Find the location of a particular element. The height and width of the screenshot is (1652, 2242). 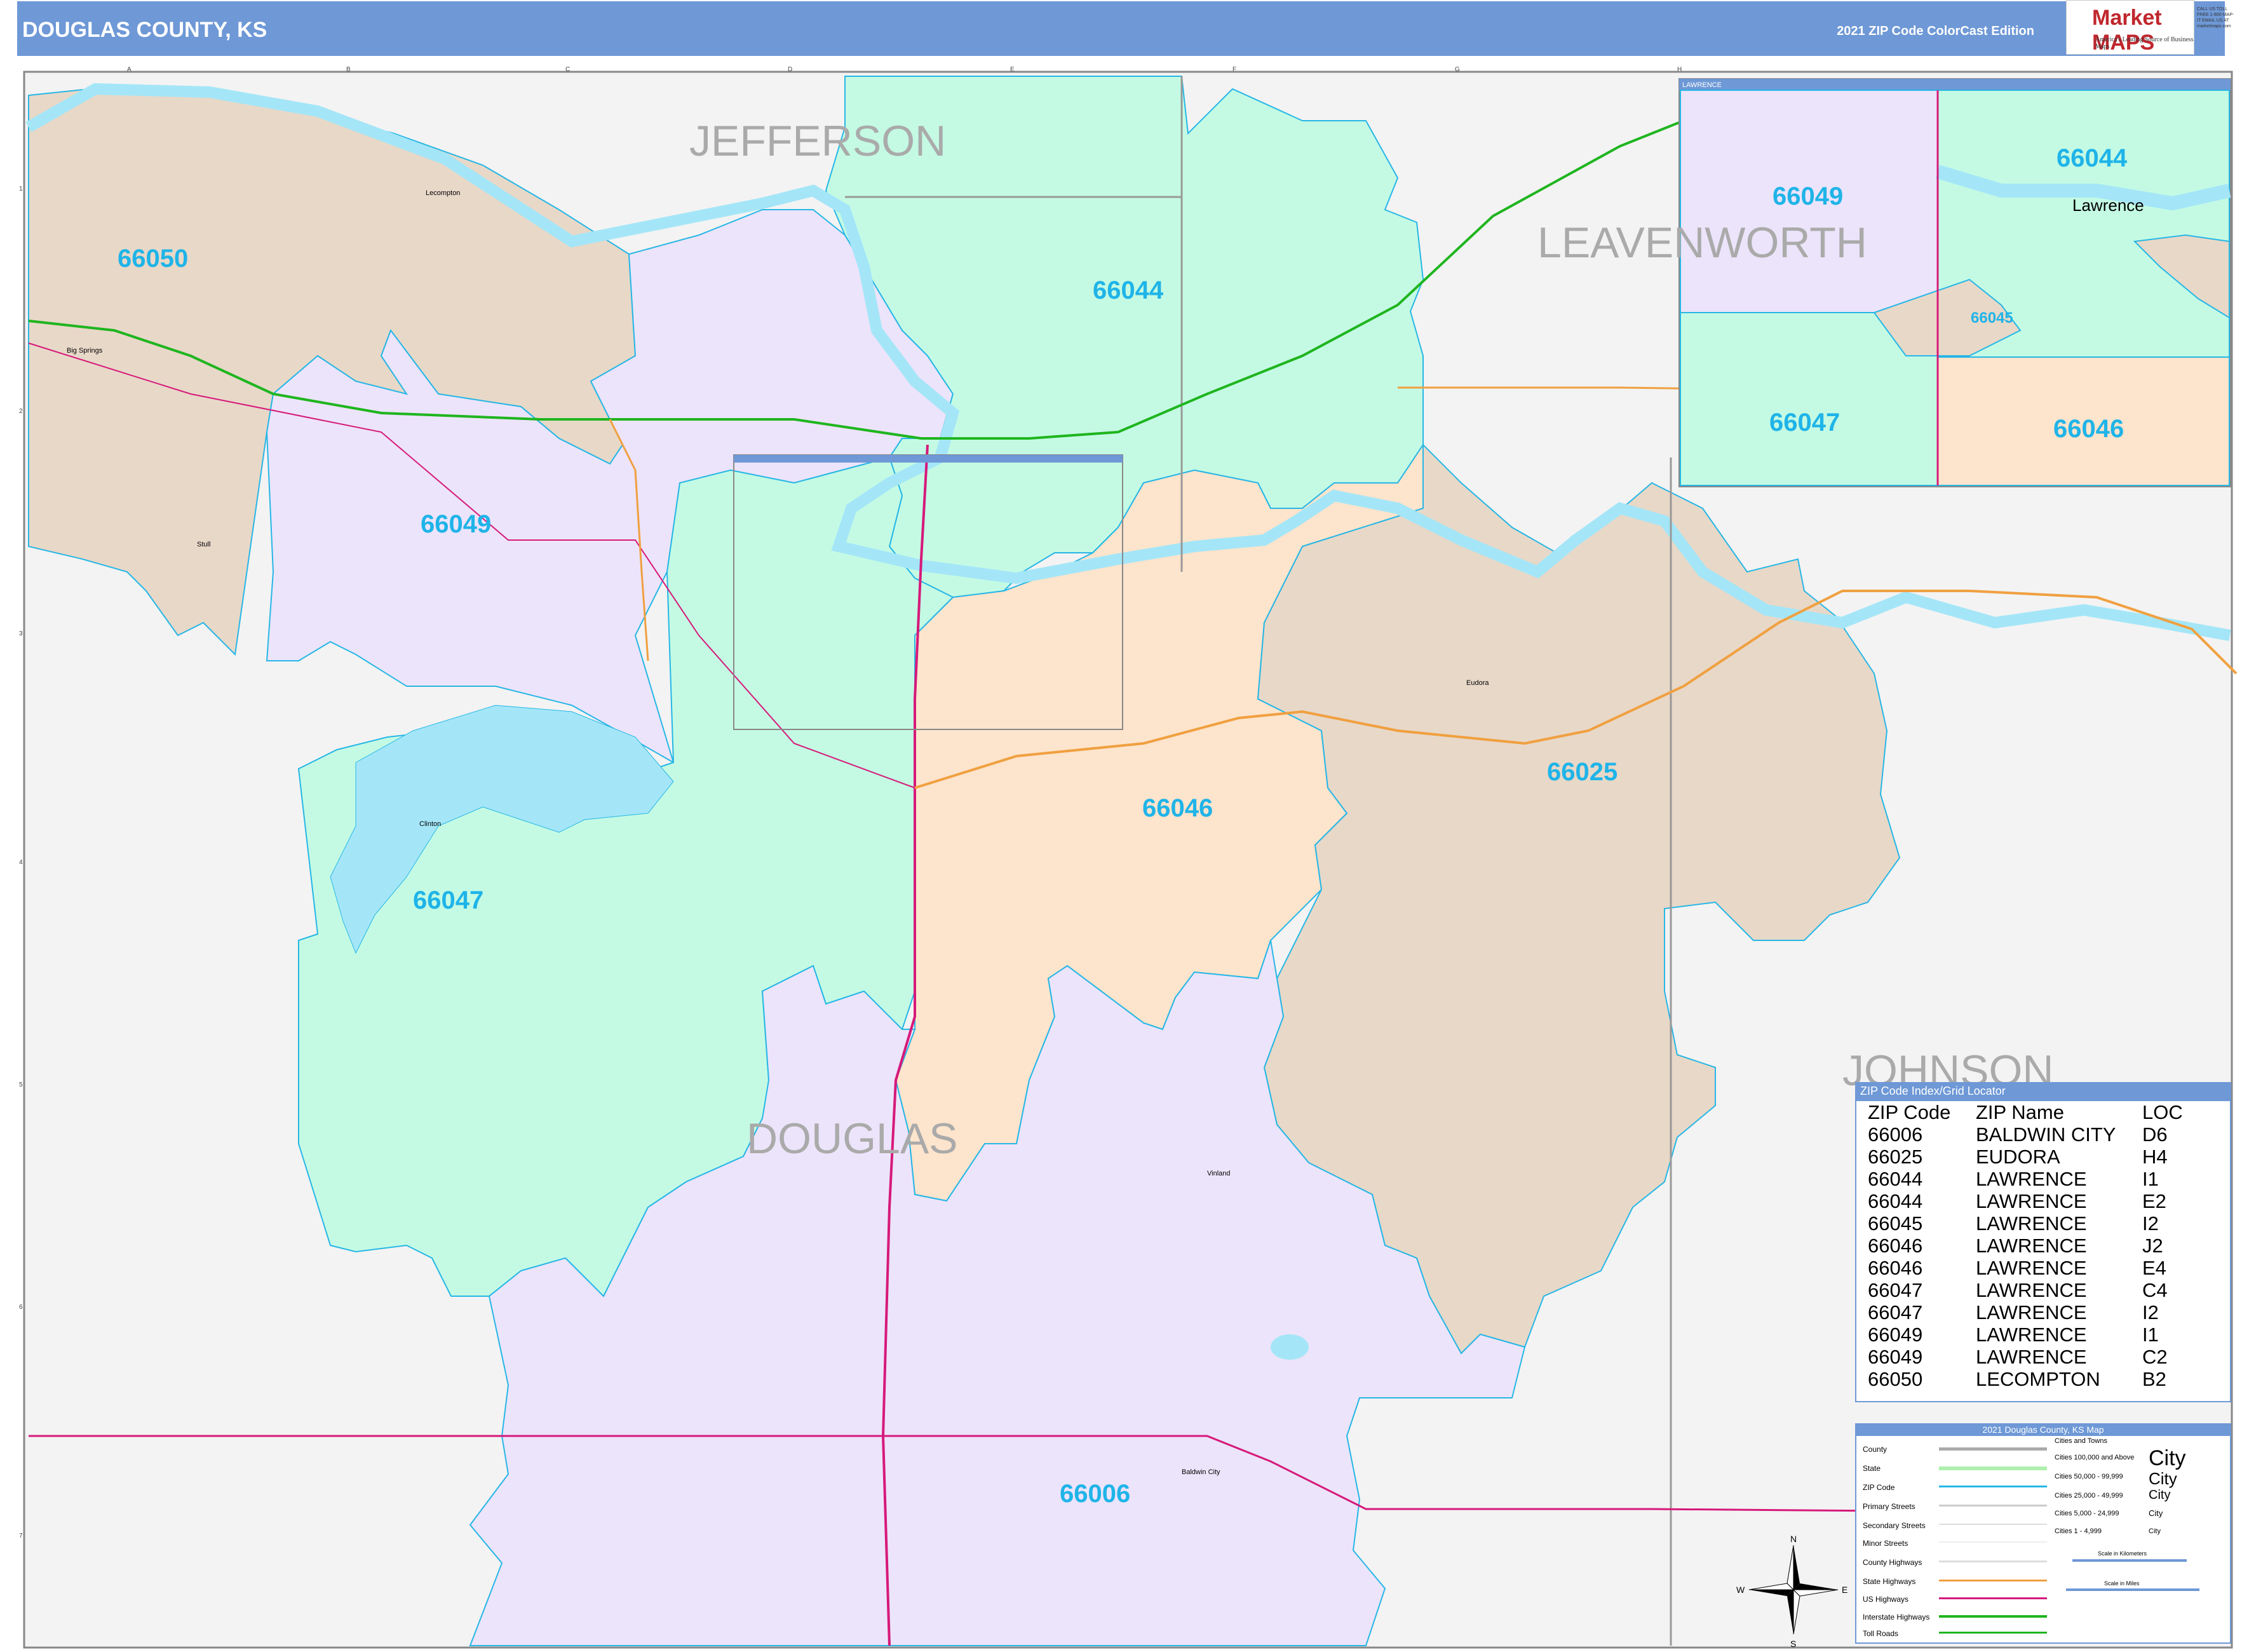

legend-city-sym-2: City is located at coordinates (2163, 1479).